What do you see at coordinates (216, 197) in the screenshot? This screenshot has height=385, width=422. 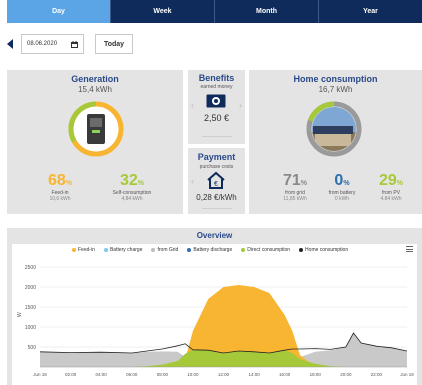 I see `payment-value: 0,28 €/kWh` at bounding box center [216, 197].